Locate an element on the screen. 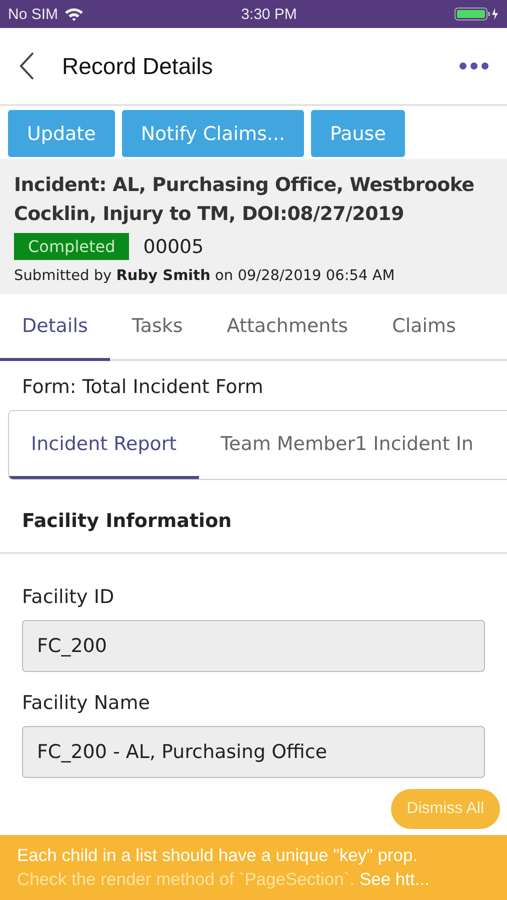  warning-text: Check the render method of `PageSection`. is located at coordinates (186, 879).